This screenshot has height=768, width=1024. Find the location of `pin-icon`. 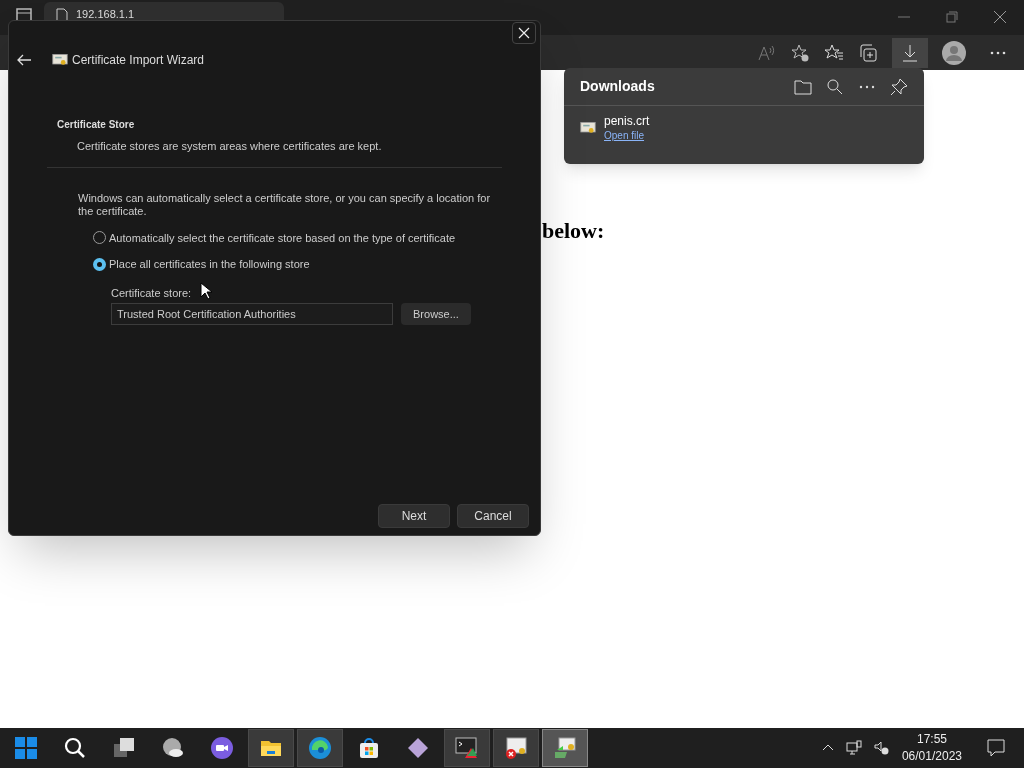

pin-icon is located at coordinates (899, 86).